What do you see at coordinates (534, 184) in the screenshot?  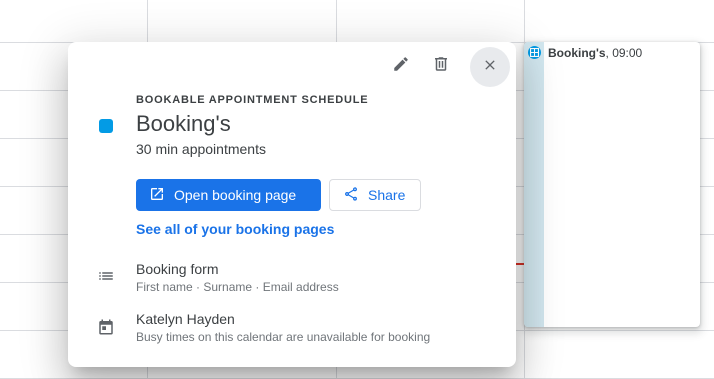 I see `event-stripe` at bounding box center [534, 184].